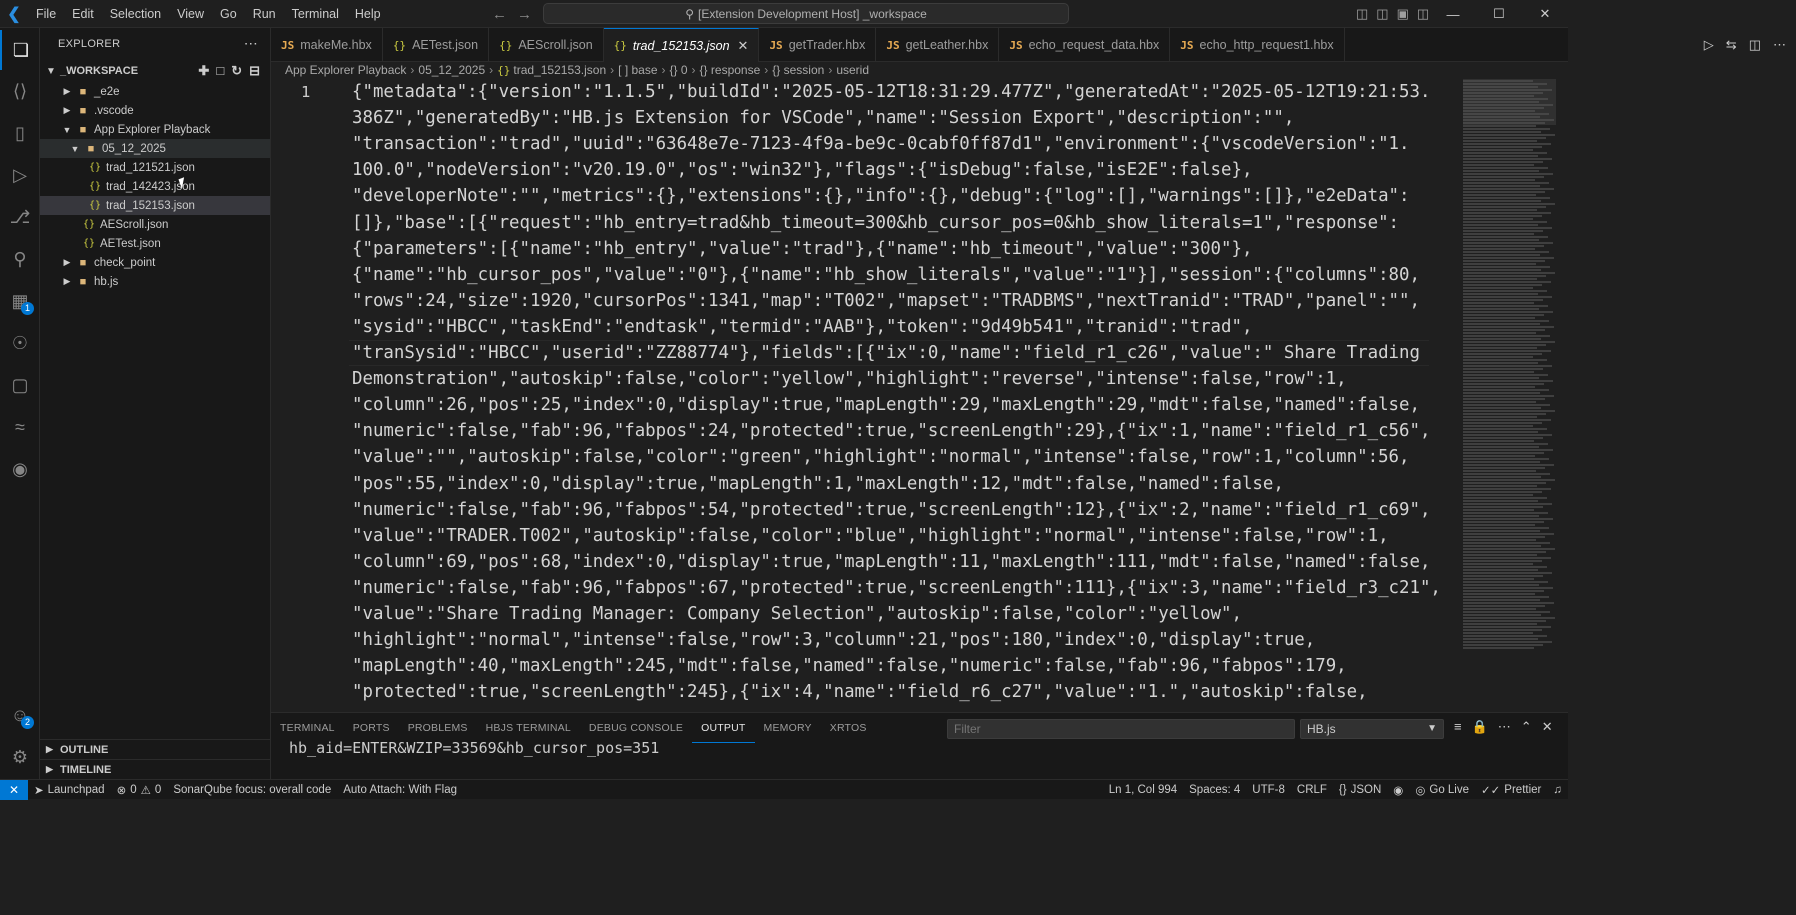 This screenshot has height=915, width=1796. What do you see at coordinates (1545, 14) in the screenshot?
I see `close-window-button: ✕` at bounding box center [1545, 14].